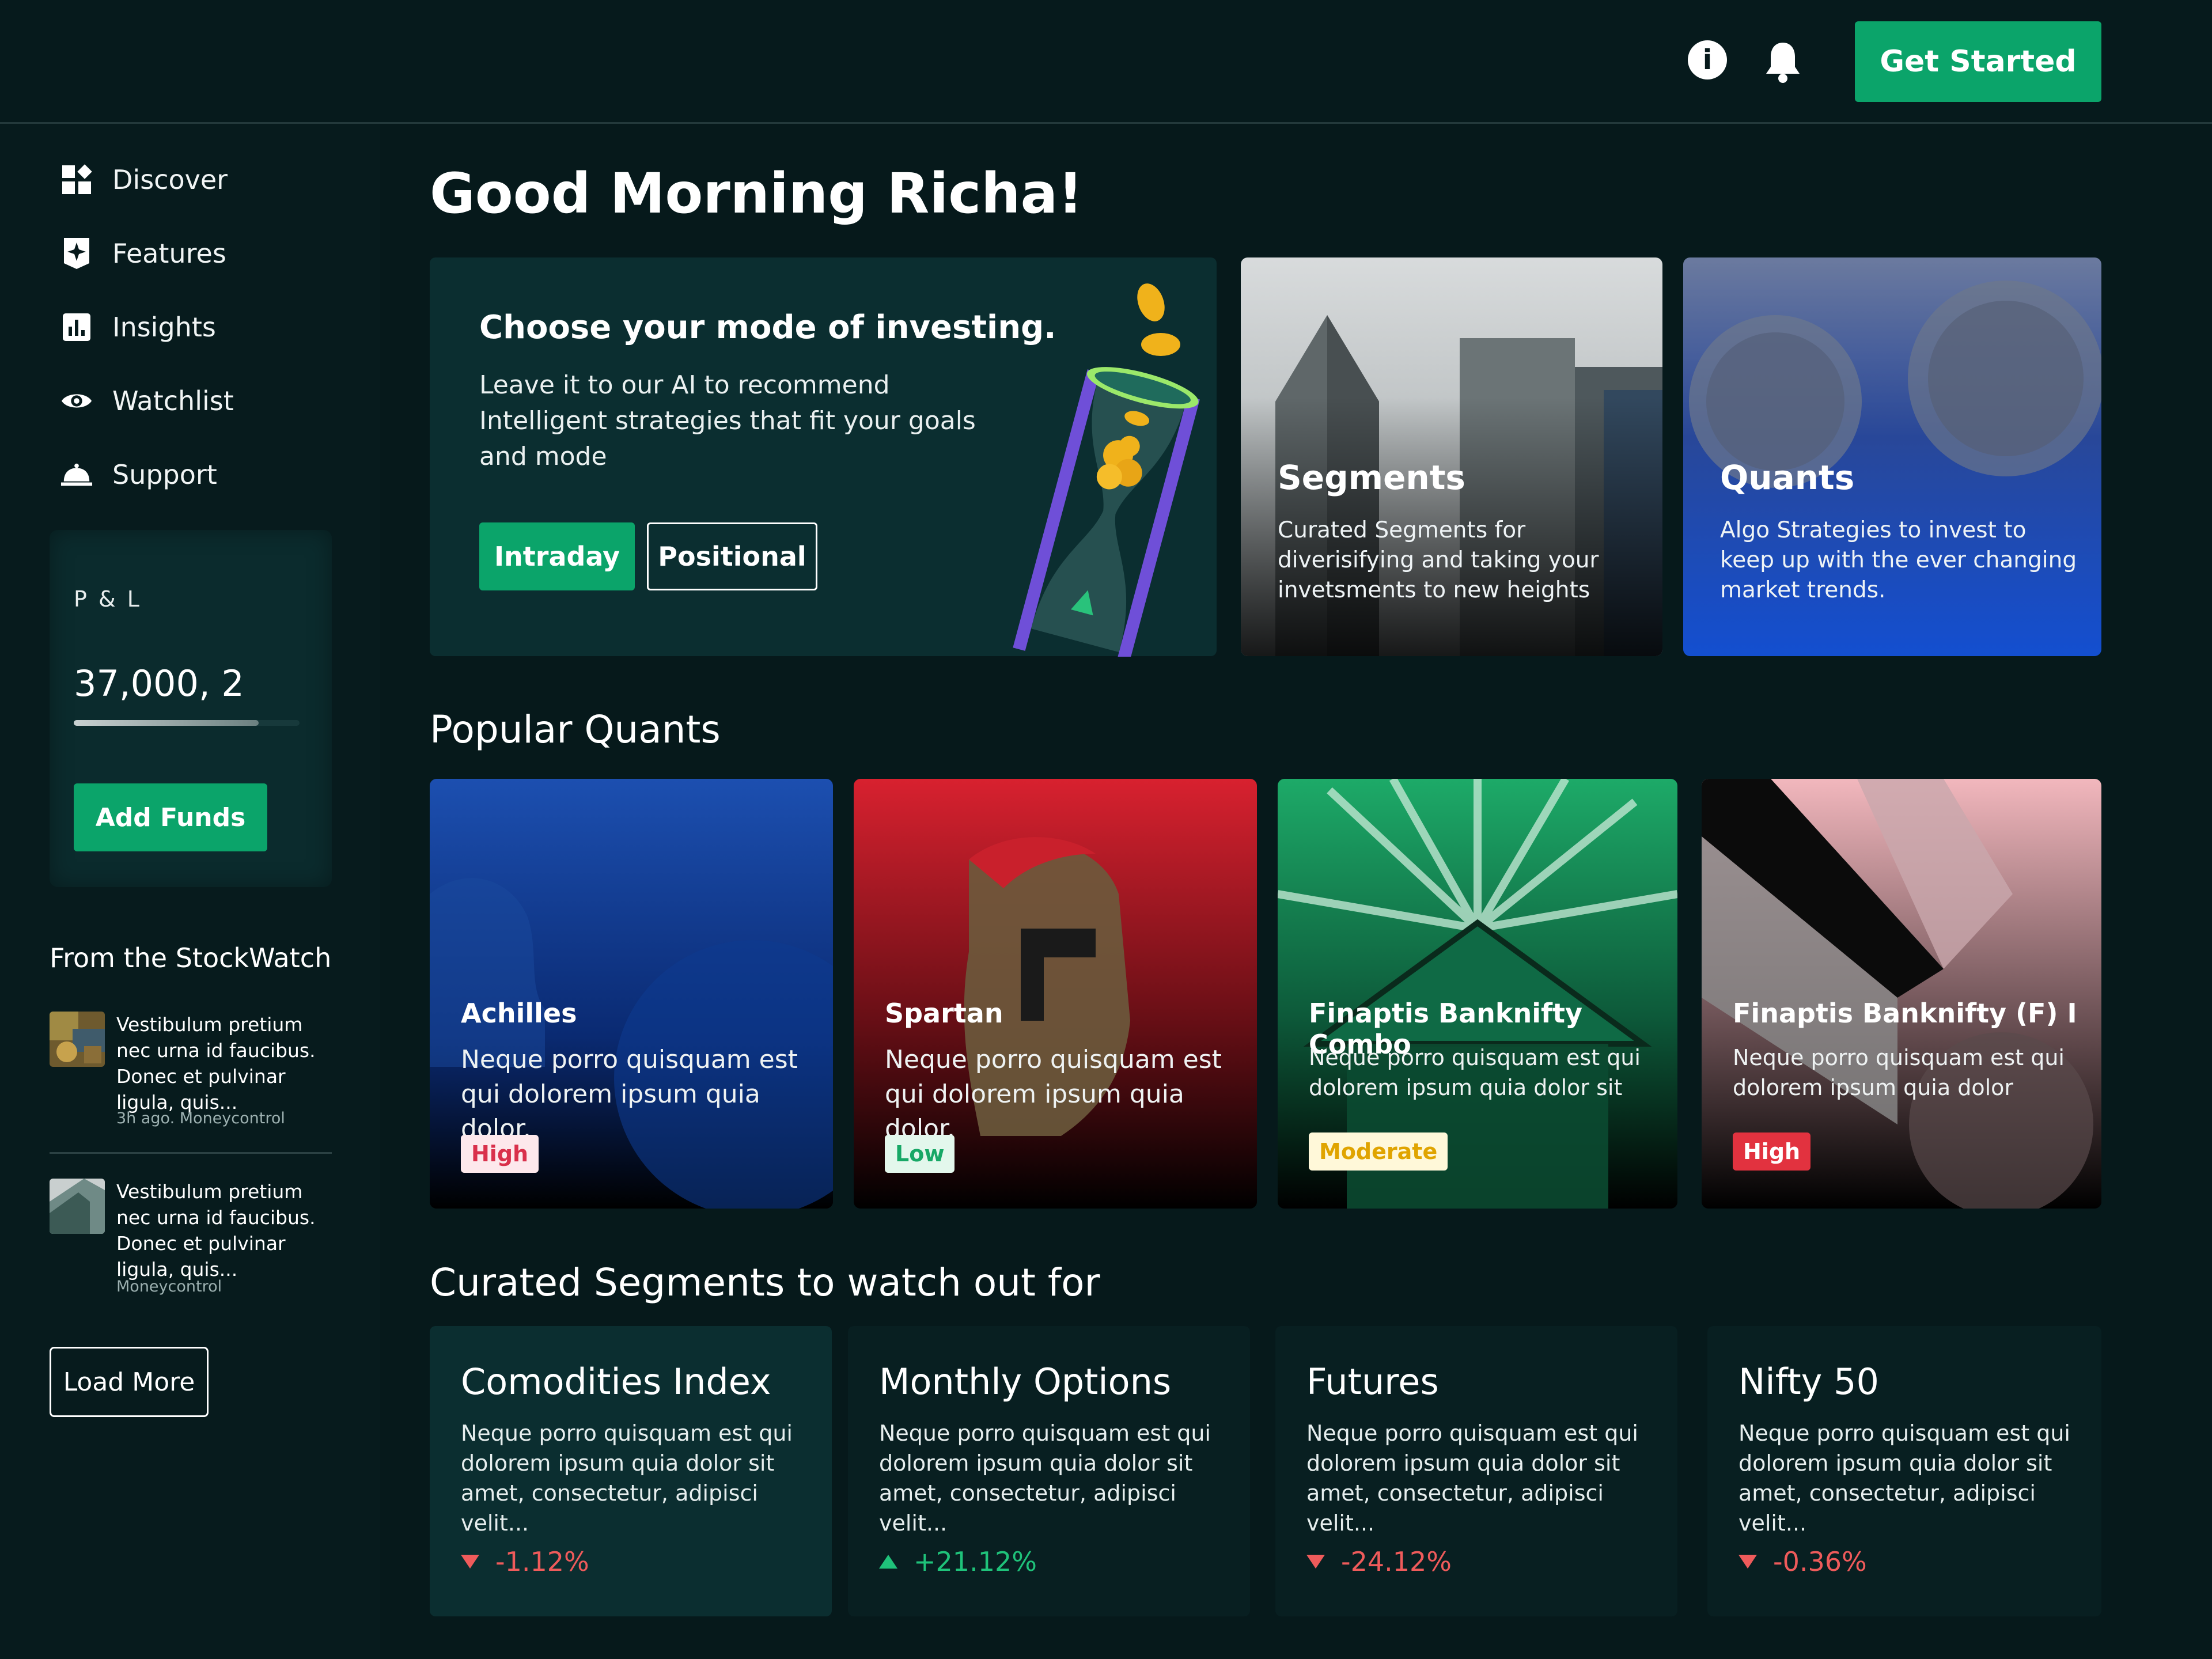 The height and width of the screenshot is (1659, 2212). Describe the element at coordinates (191, 1153) in the screenshot. I see `divider` at that location.